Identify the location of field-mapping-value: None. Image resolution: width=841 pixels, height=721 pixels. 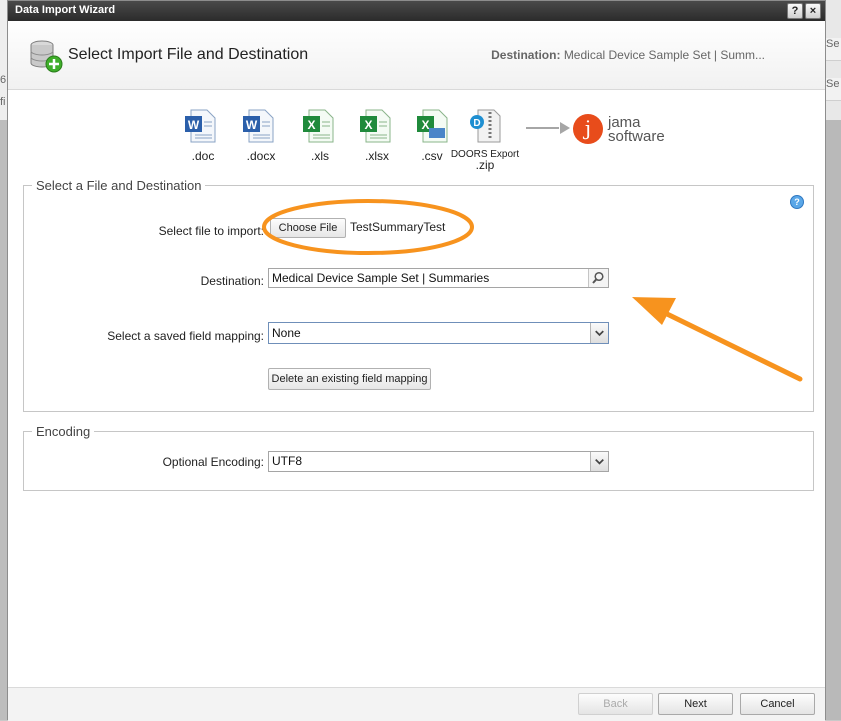
(286, 333).